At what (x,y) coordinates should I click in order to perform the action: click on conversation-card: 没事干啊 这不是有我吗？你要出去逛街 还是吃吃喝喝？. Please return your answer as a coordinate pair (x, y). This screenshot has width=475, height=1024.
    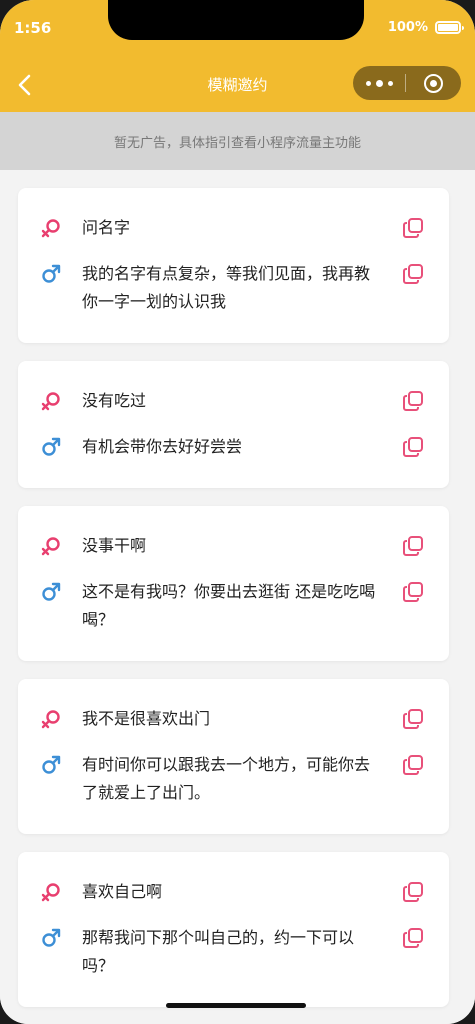
    Looking at the image, I should click on (233, 583).